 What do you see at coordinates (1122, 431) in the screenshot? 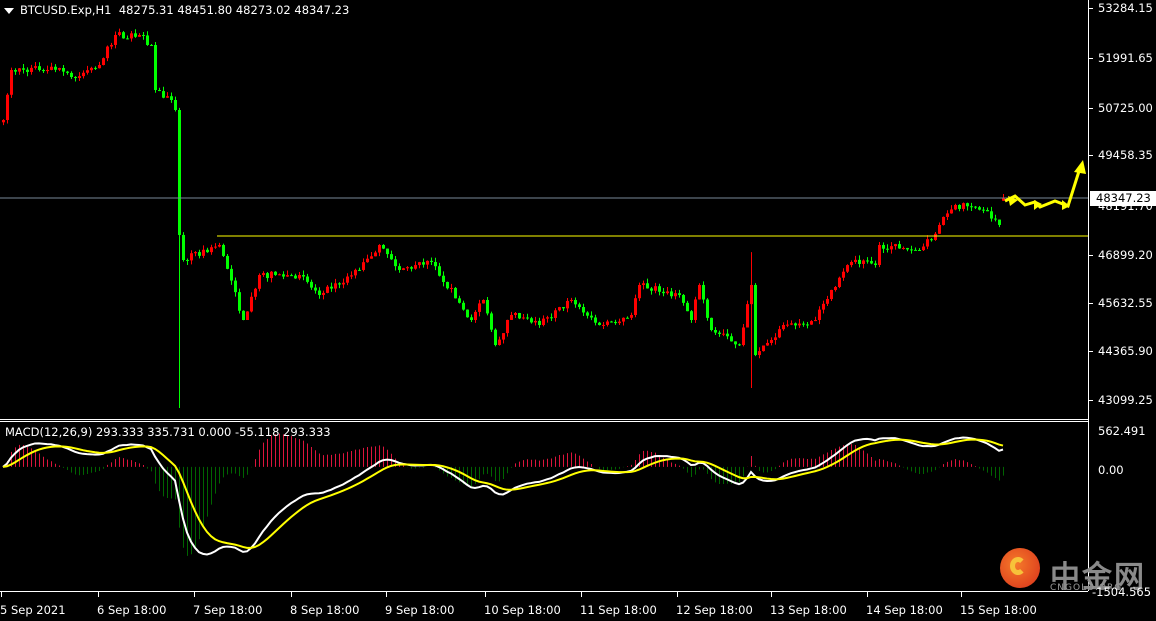
I see `macd-axis-top: 562.491` at bounding box center [1122, 431].